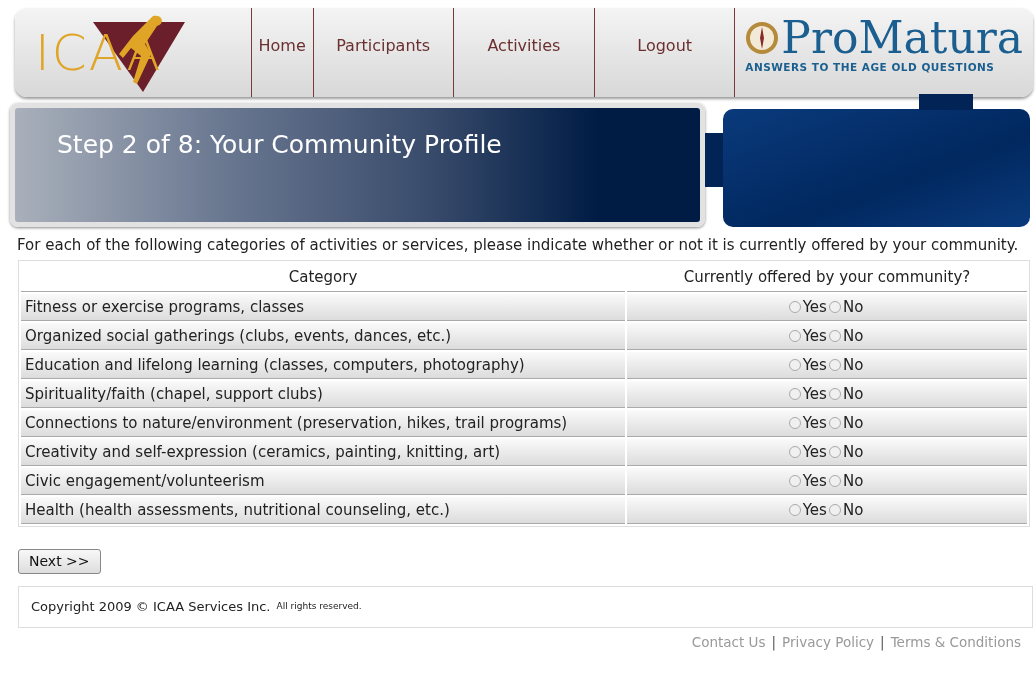  What do you see at coordinates (280, 145) in the screenshot?
I see `page-title: Step 2 of 8: Your Community Profile` at bounding box center [280, 145].